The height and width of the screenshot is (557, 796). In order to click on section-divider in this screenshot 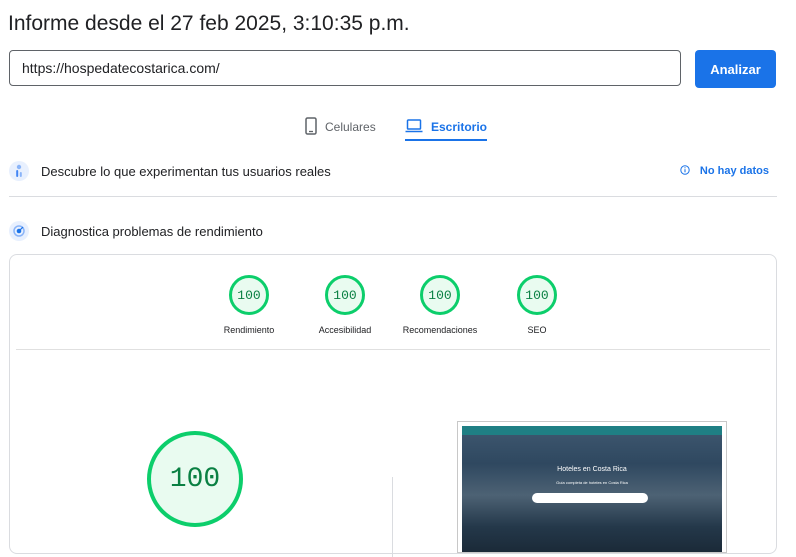, I will do `click(393, 196)`.